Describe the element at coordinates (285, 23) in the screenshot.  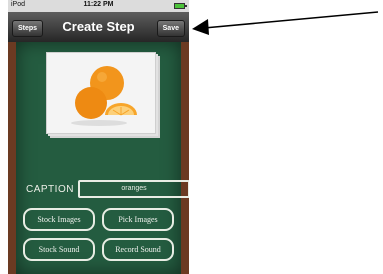
I see `pointer-arrow-icon` at that location.